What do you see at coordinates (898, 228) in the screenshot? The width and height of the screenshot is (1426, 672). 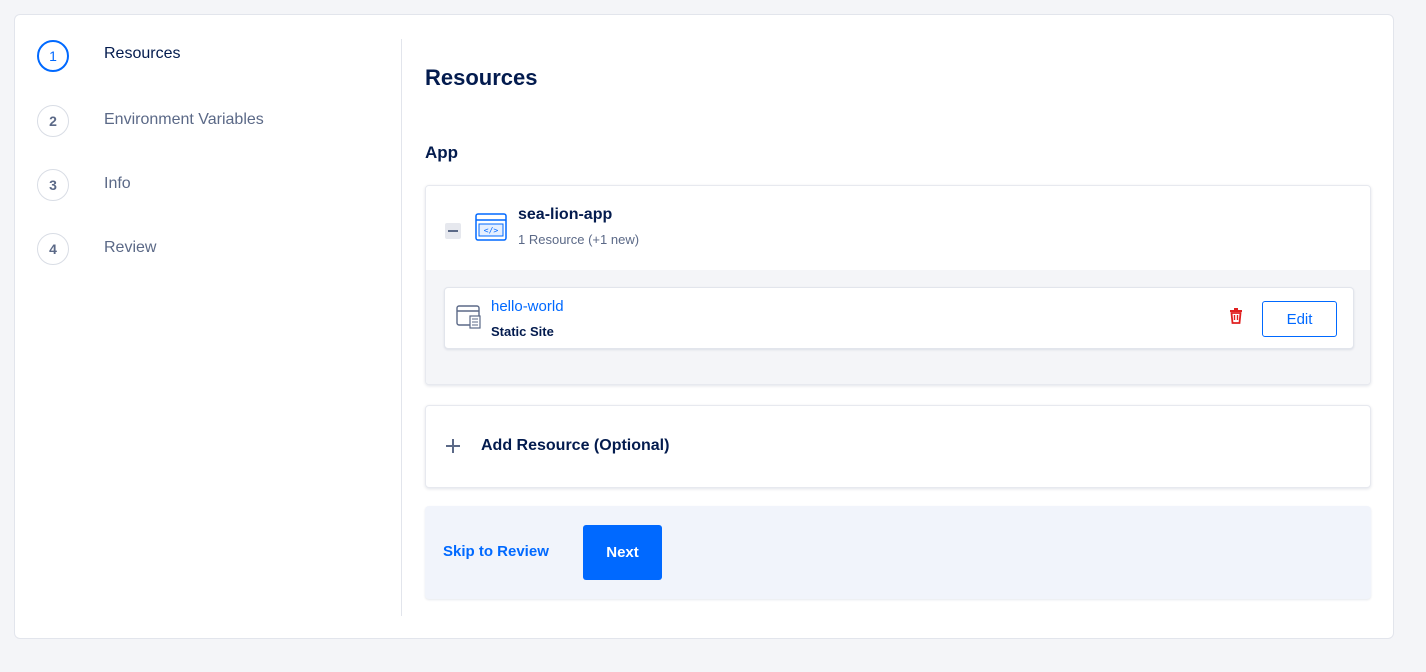 I see `app-header: </> sea-lion-app 1 Resource (+1 new)` at bounding box center [898, 228].